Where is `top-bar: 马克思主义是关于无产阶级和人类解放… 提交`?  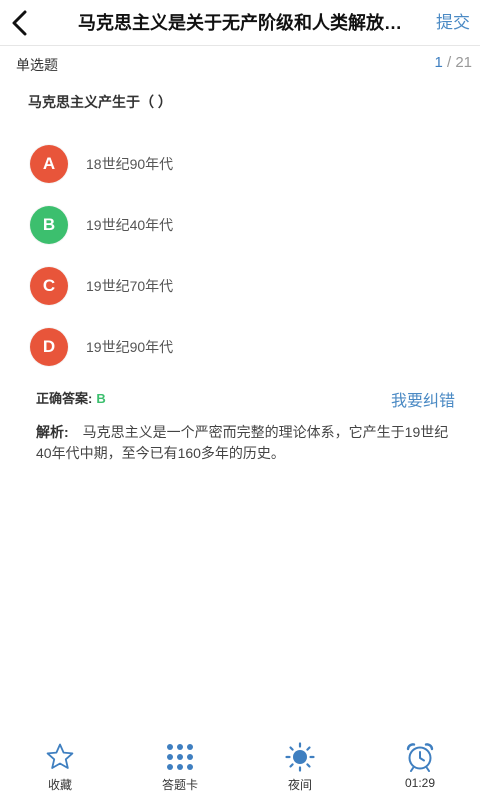
top-bar: 马克思主义是关于无产阶级和人类解放… 提交 is located at coordinates (240, 23).